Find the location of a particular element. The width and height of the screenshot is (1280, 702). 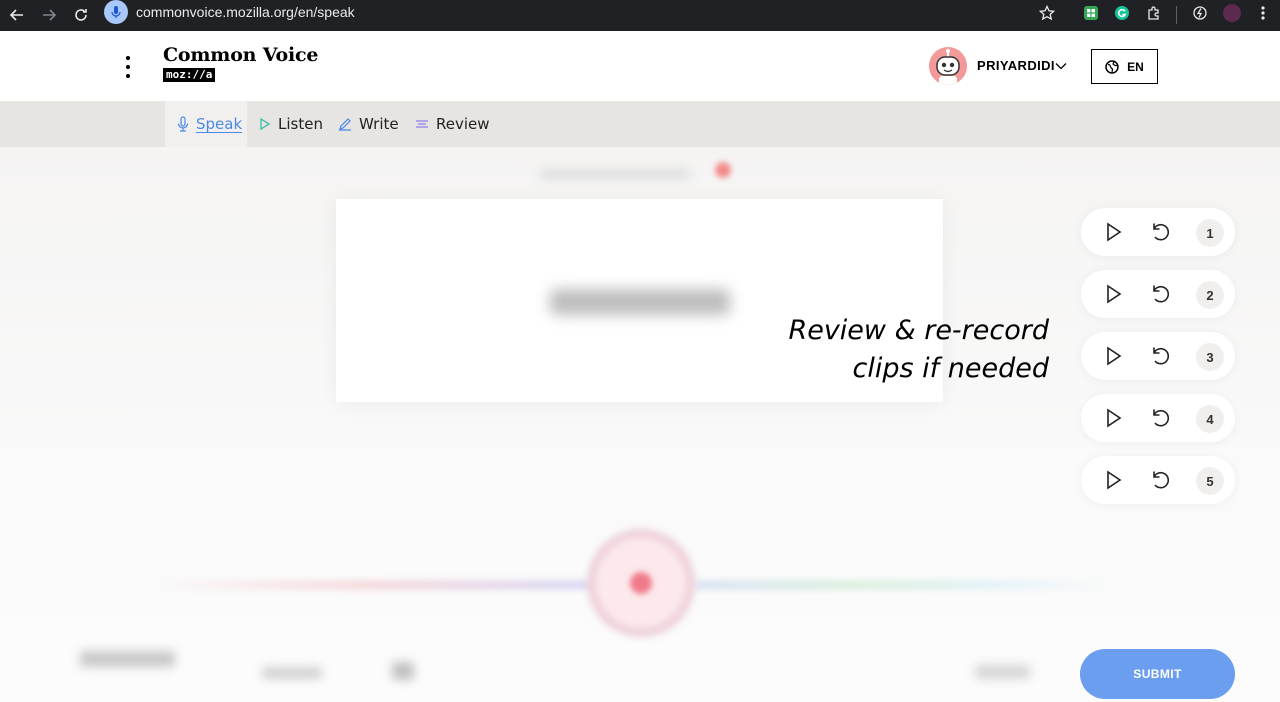

browser-toolbar: commonvoice.mozilla.org/en/speak is located at coordinates (640, 15).